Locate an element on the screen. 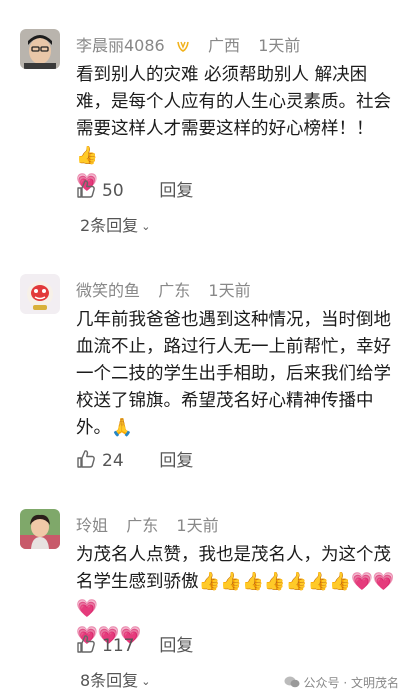 This screenshot has width=415, height=699. comment-meta: 玲姐 广东 1天前 is located at coordinates (147, 524).